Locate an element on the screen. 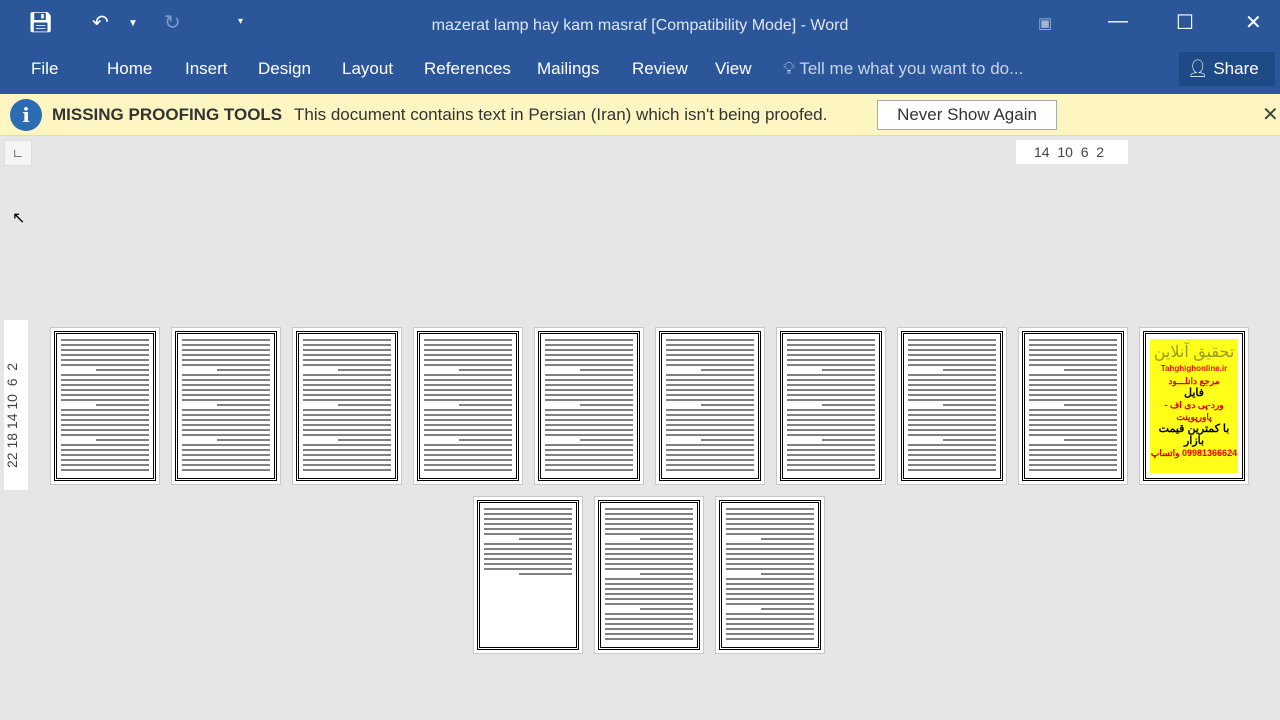 The image size is (1280, 720). tab-references: References is located at coordinates (467, 69).